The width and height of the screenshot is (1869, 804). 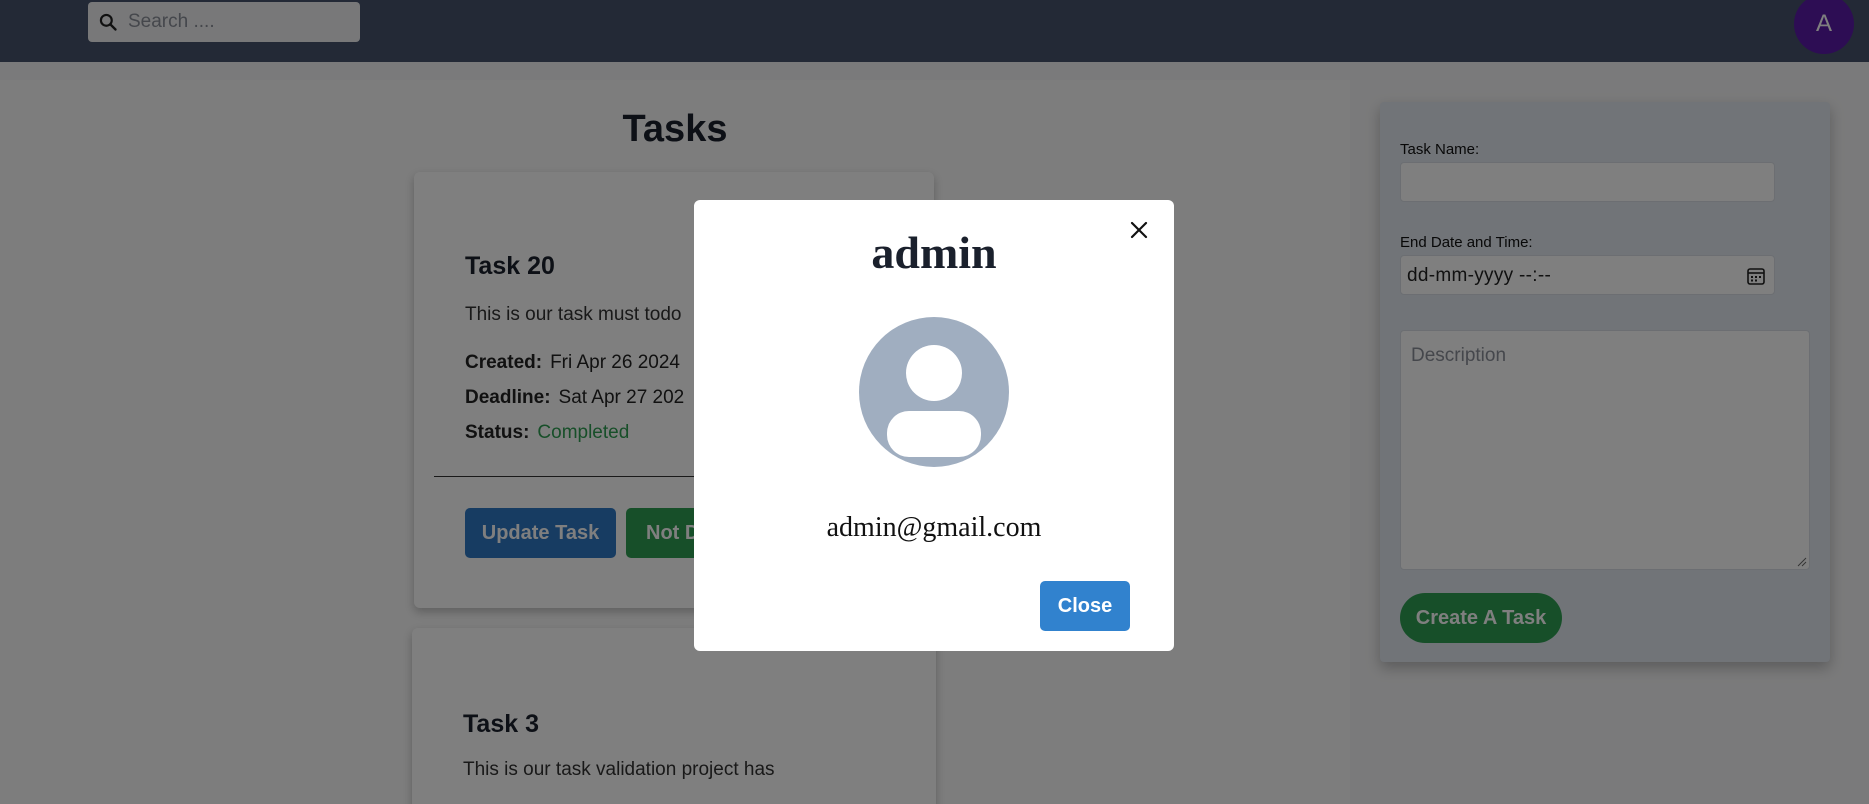 What do you see at coordinates (1139, 230) in the screenshot?
I see `close-icon` at bounding box center [1139, 230].